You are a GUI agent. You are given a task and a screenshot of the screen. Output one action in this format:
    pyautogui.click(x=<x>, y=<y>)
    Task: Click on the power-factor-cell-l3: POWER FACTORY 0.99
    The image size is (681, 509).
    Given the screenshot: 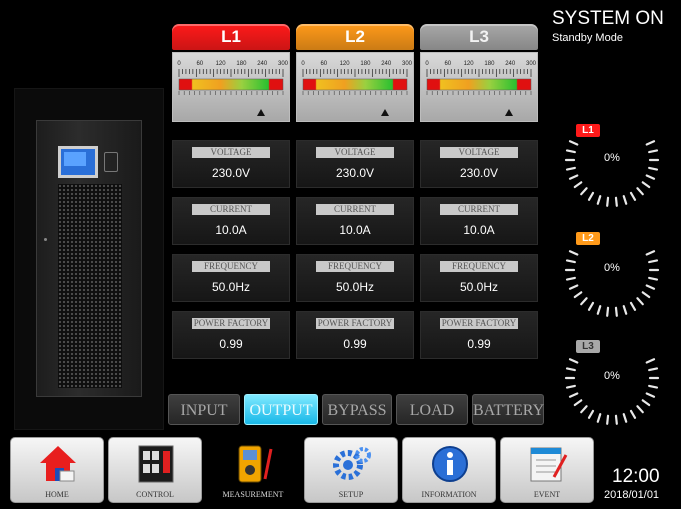 What is the action you would take?
    pyautogui.click(x=479, y=335)
    